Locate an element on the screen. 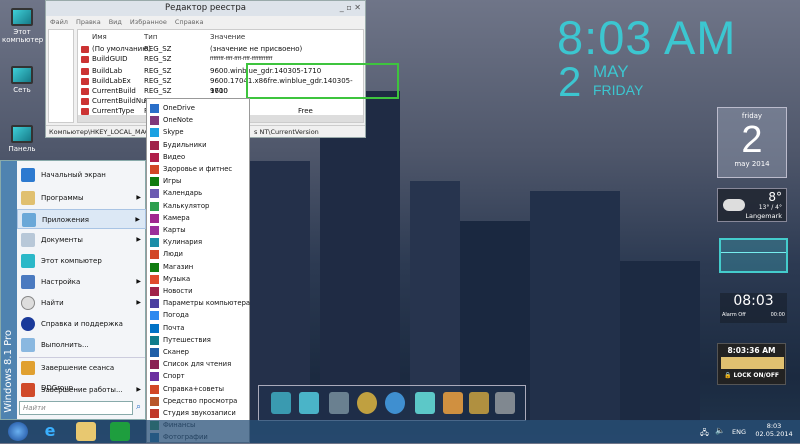  col-name: Имя is located at coordinates (99, 37).